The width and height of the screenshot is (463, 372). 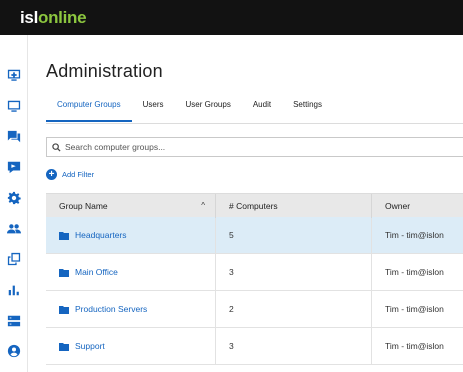 What do you see at coordinates (294, 309) in the screenshot?
I see `computer-count-cell: 2` at bounding box center [294, 309].